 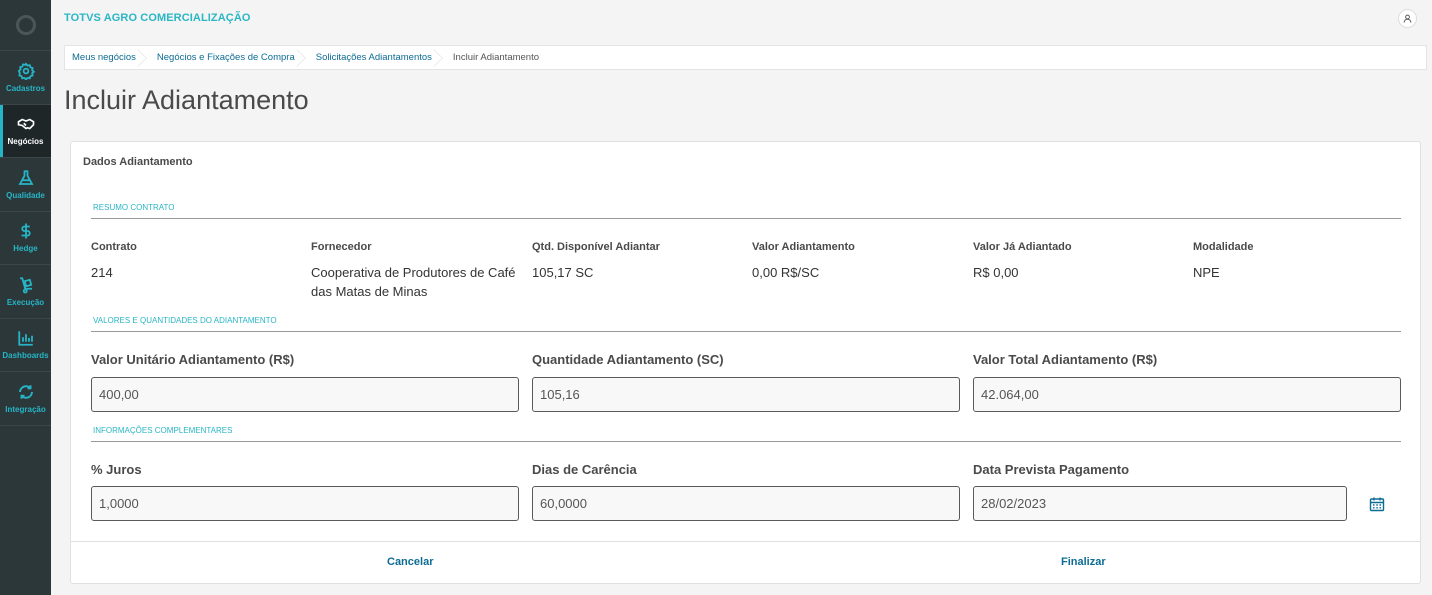 What do you see at coordinates (563, 503) in the screenshot?
I see `input-value: 60,0000` at bounding box center [563, 503].